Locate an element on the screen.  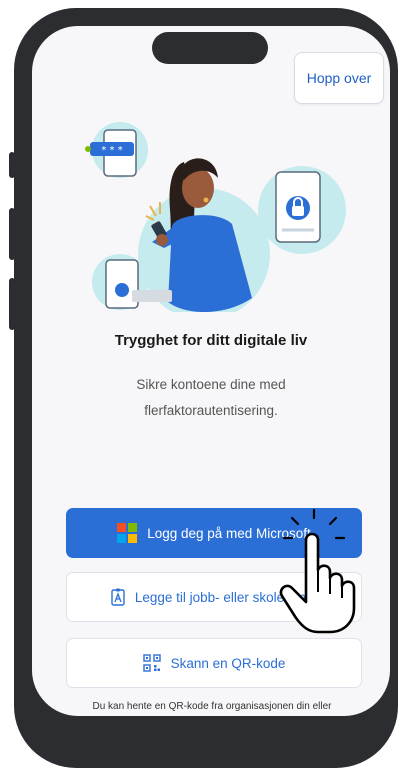
pointer-hand-icon is located at coordinates (317, 571).